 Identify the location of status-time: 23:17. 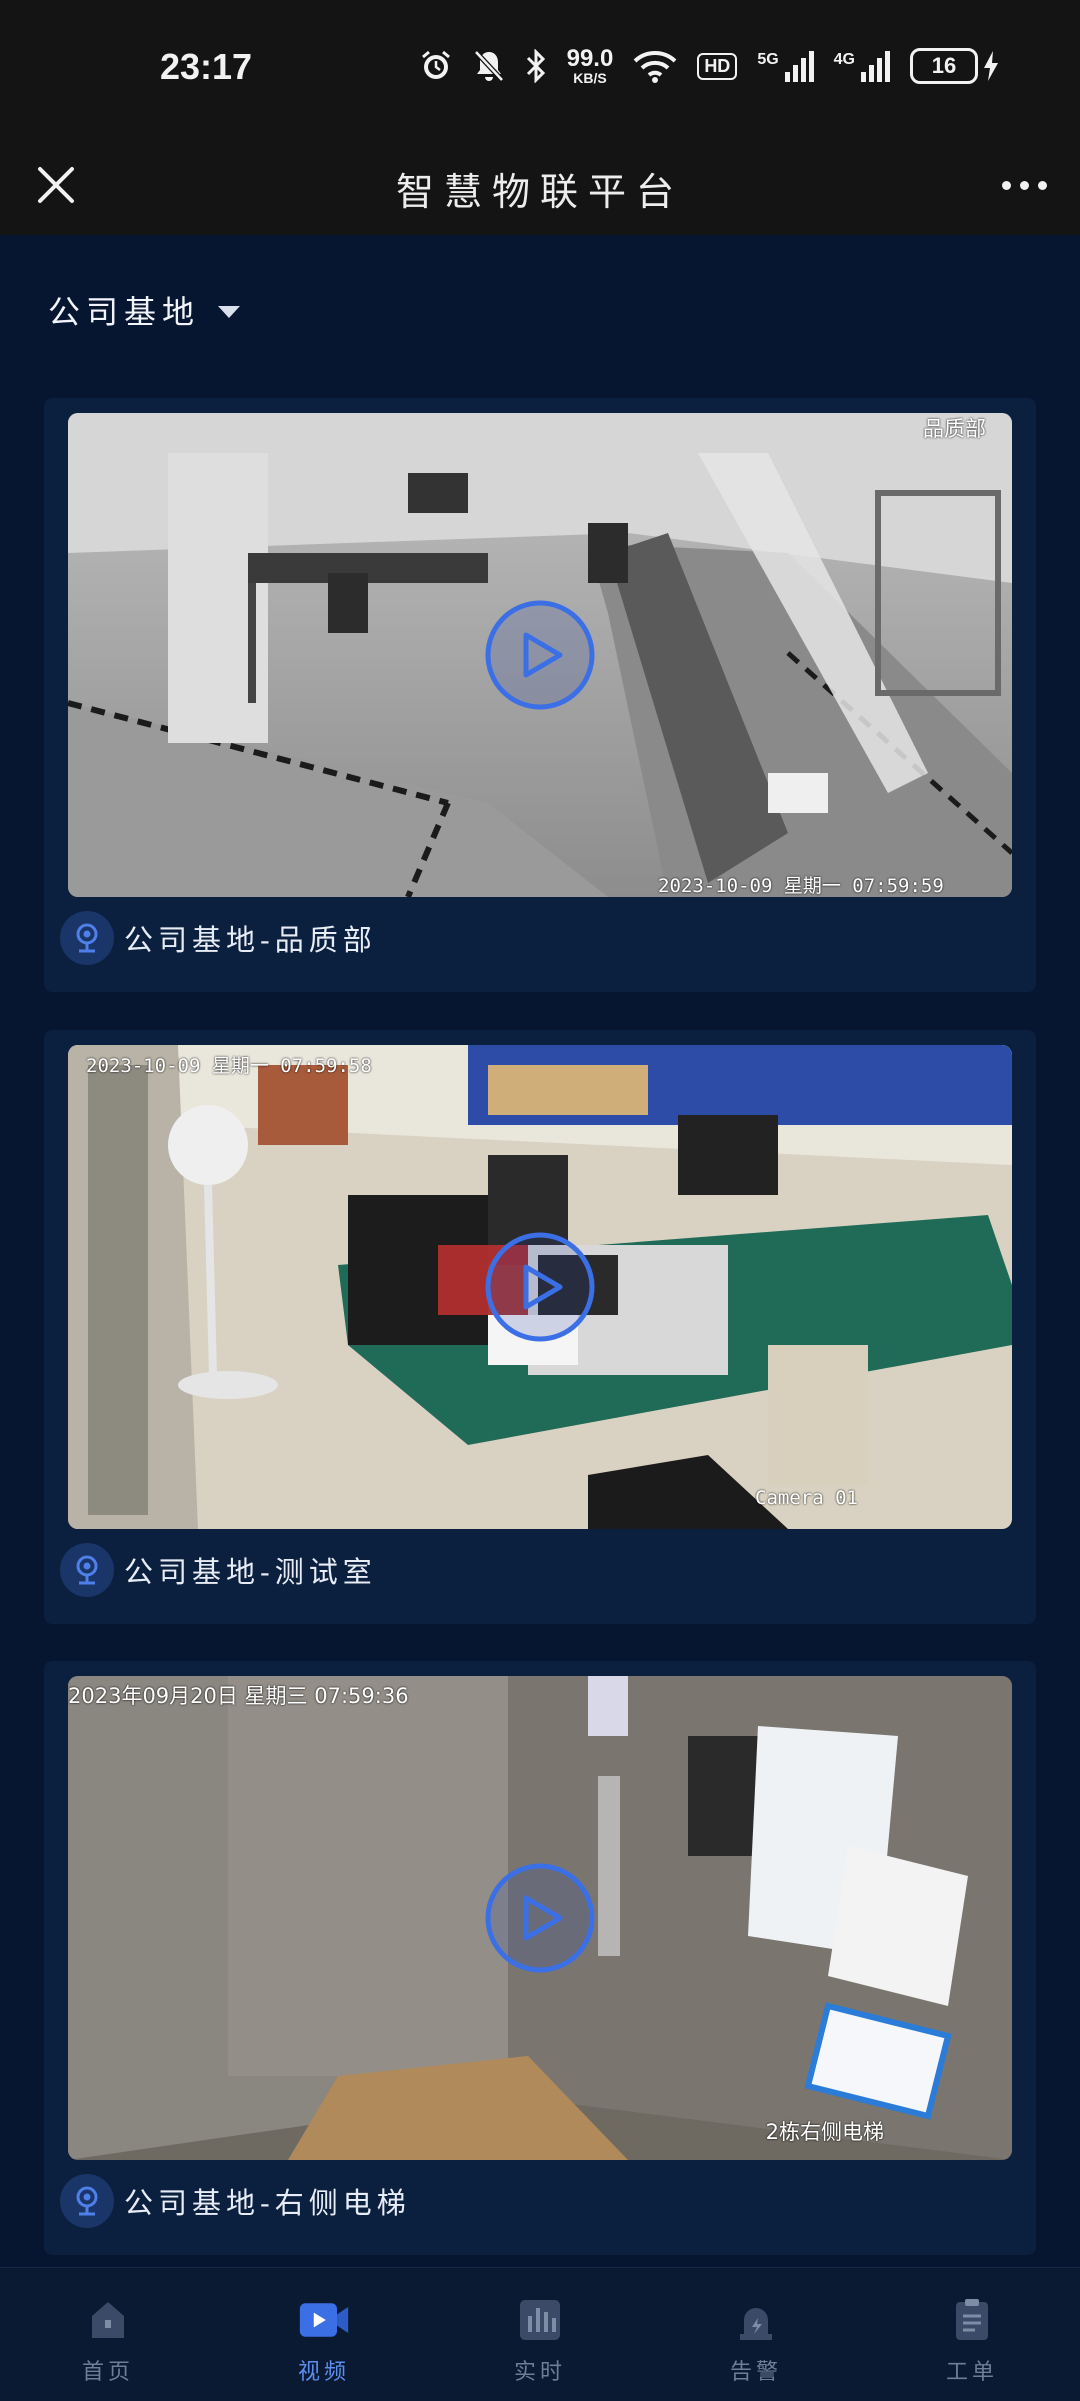
(206, 66).